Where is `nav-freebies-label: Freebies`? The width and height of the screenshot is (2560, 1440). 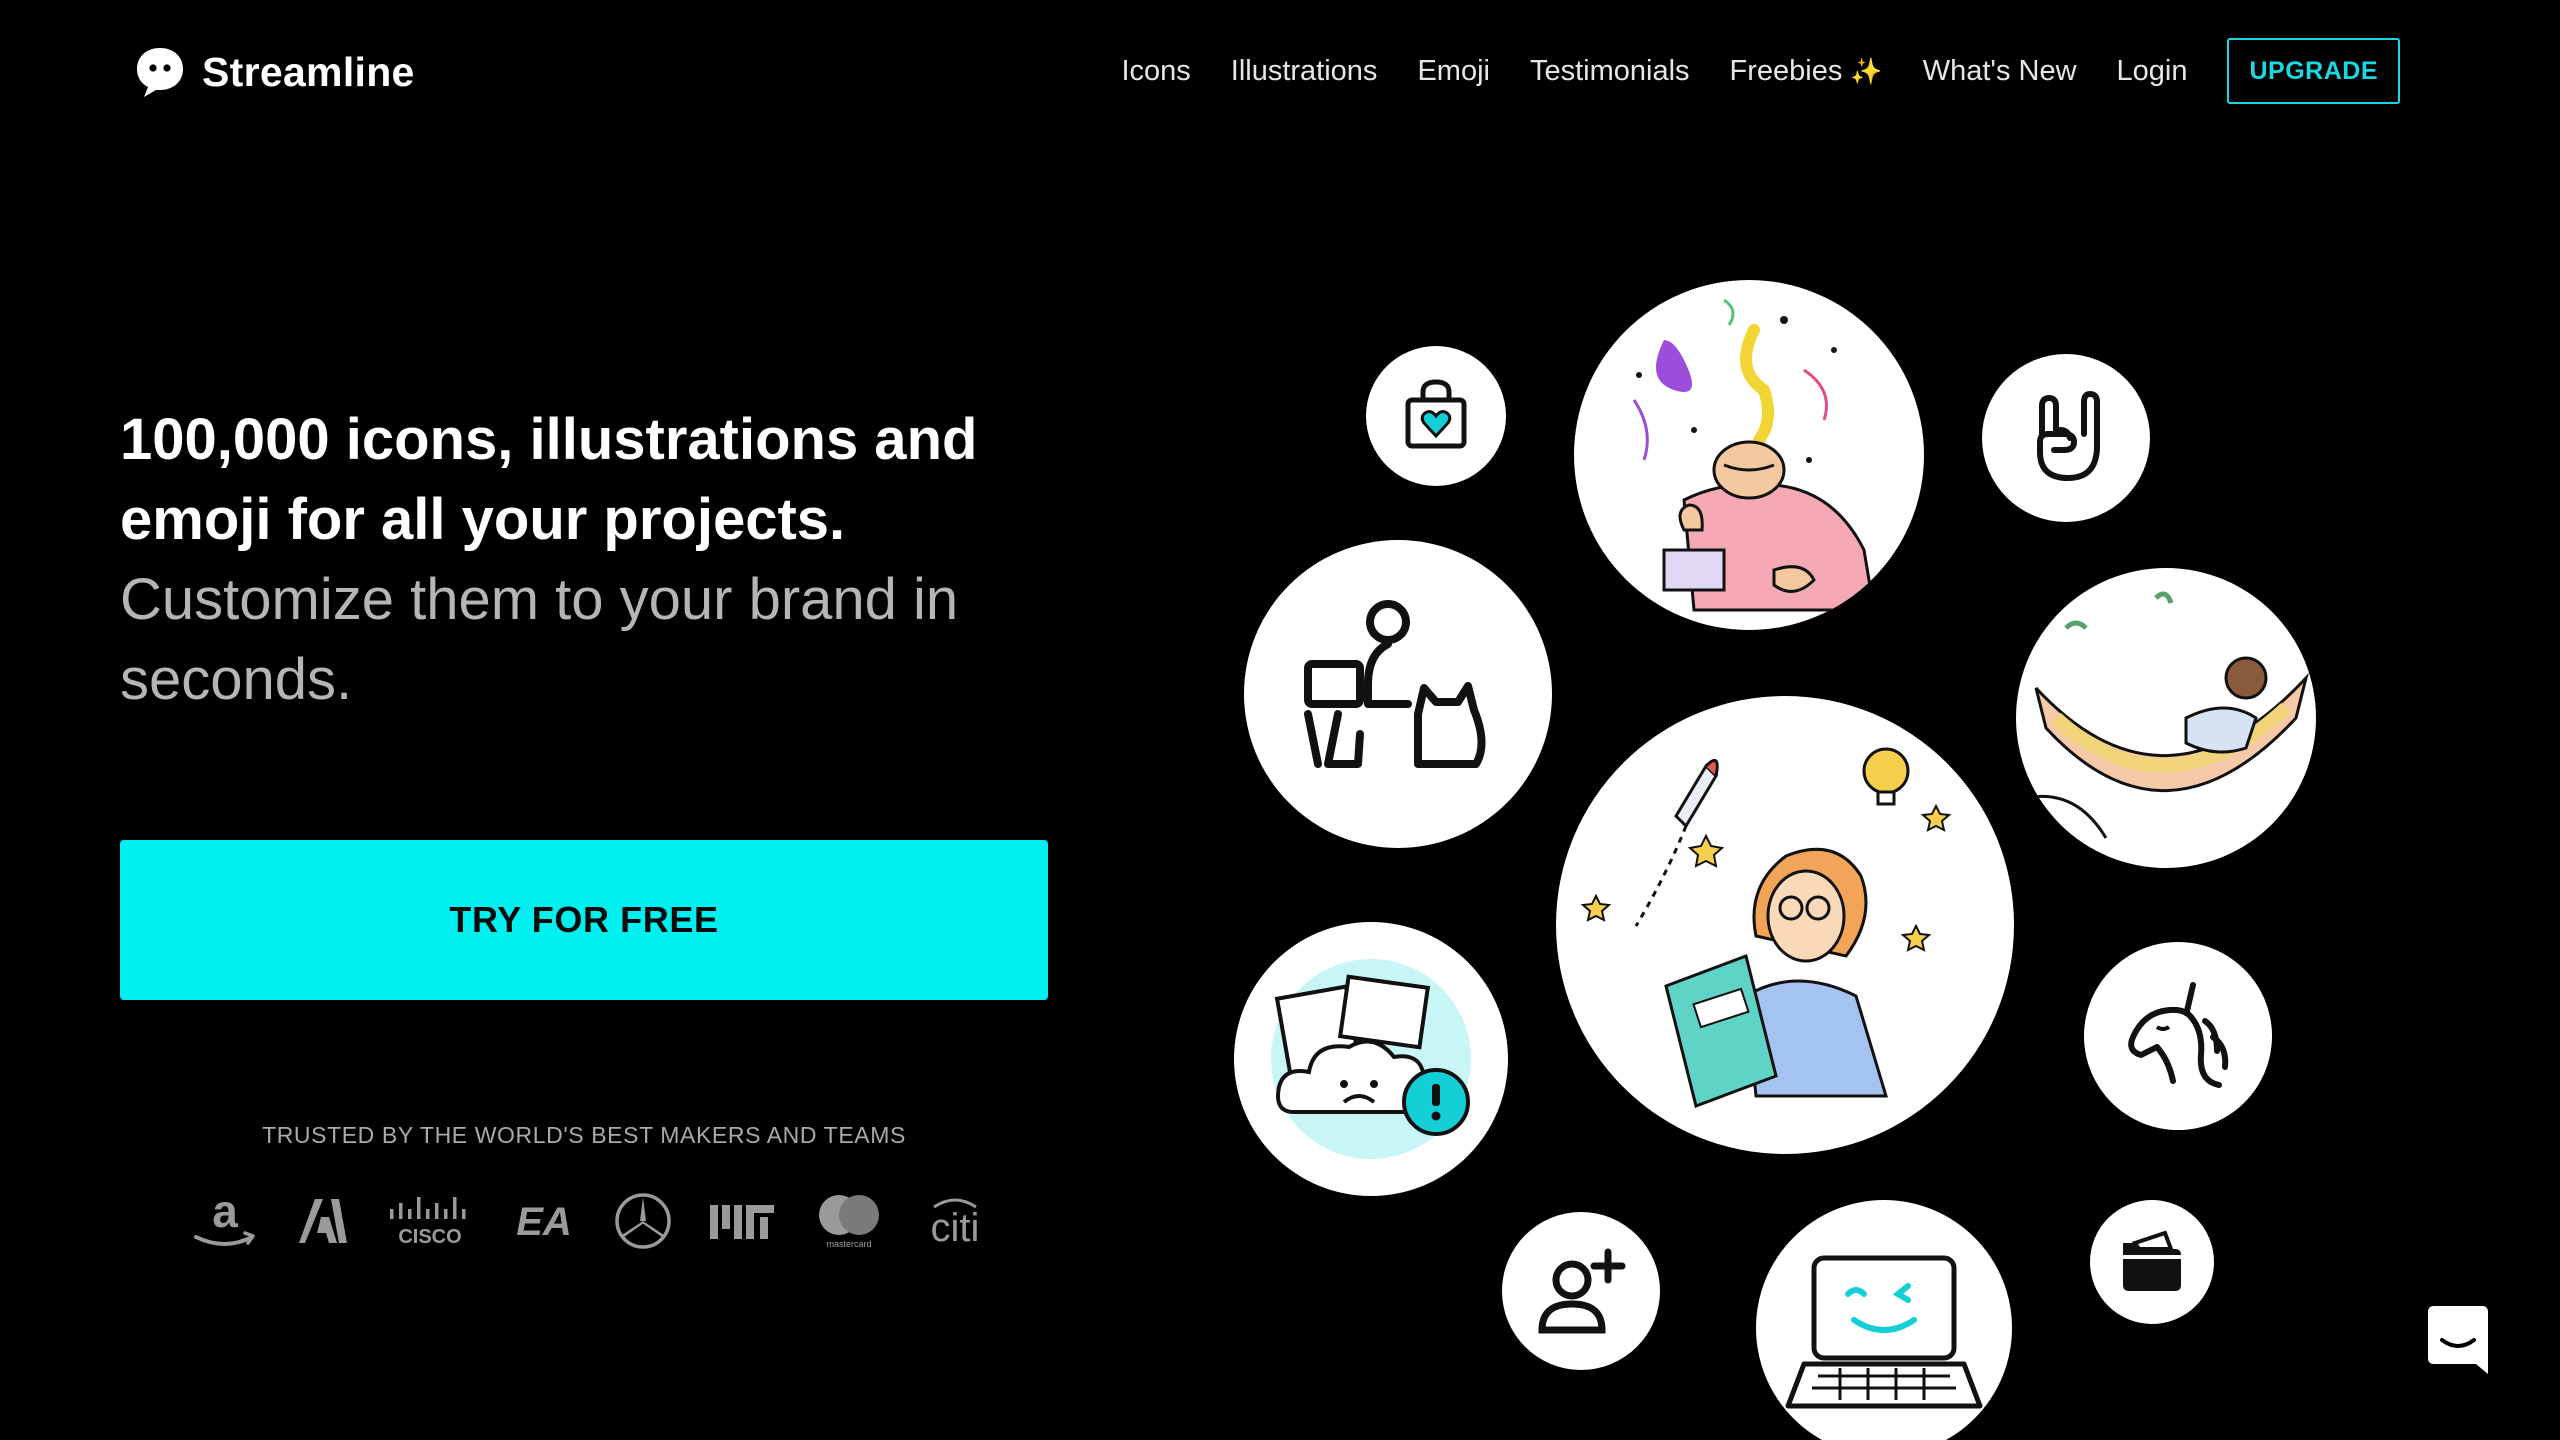
nav-freebies-label: Freebies is located at coordinates (1786, 70).